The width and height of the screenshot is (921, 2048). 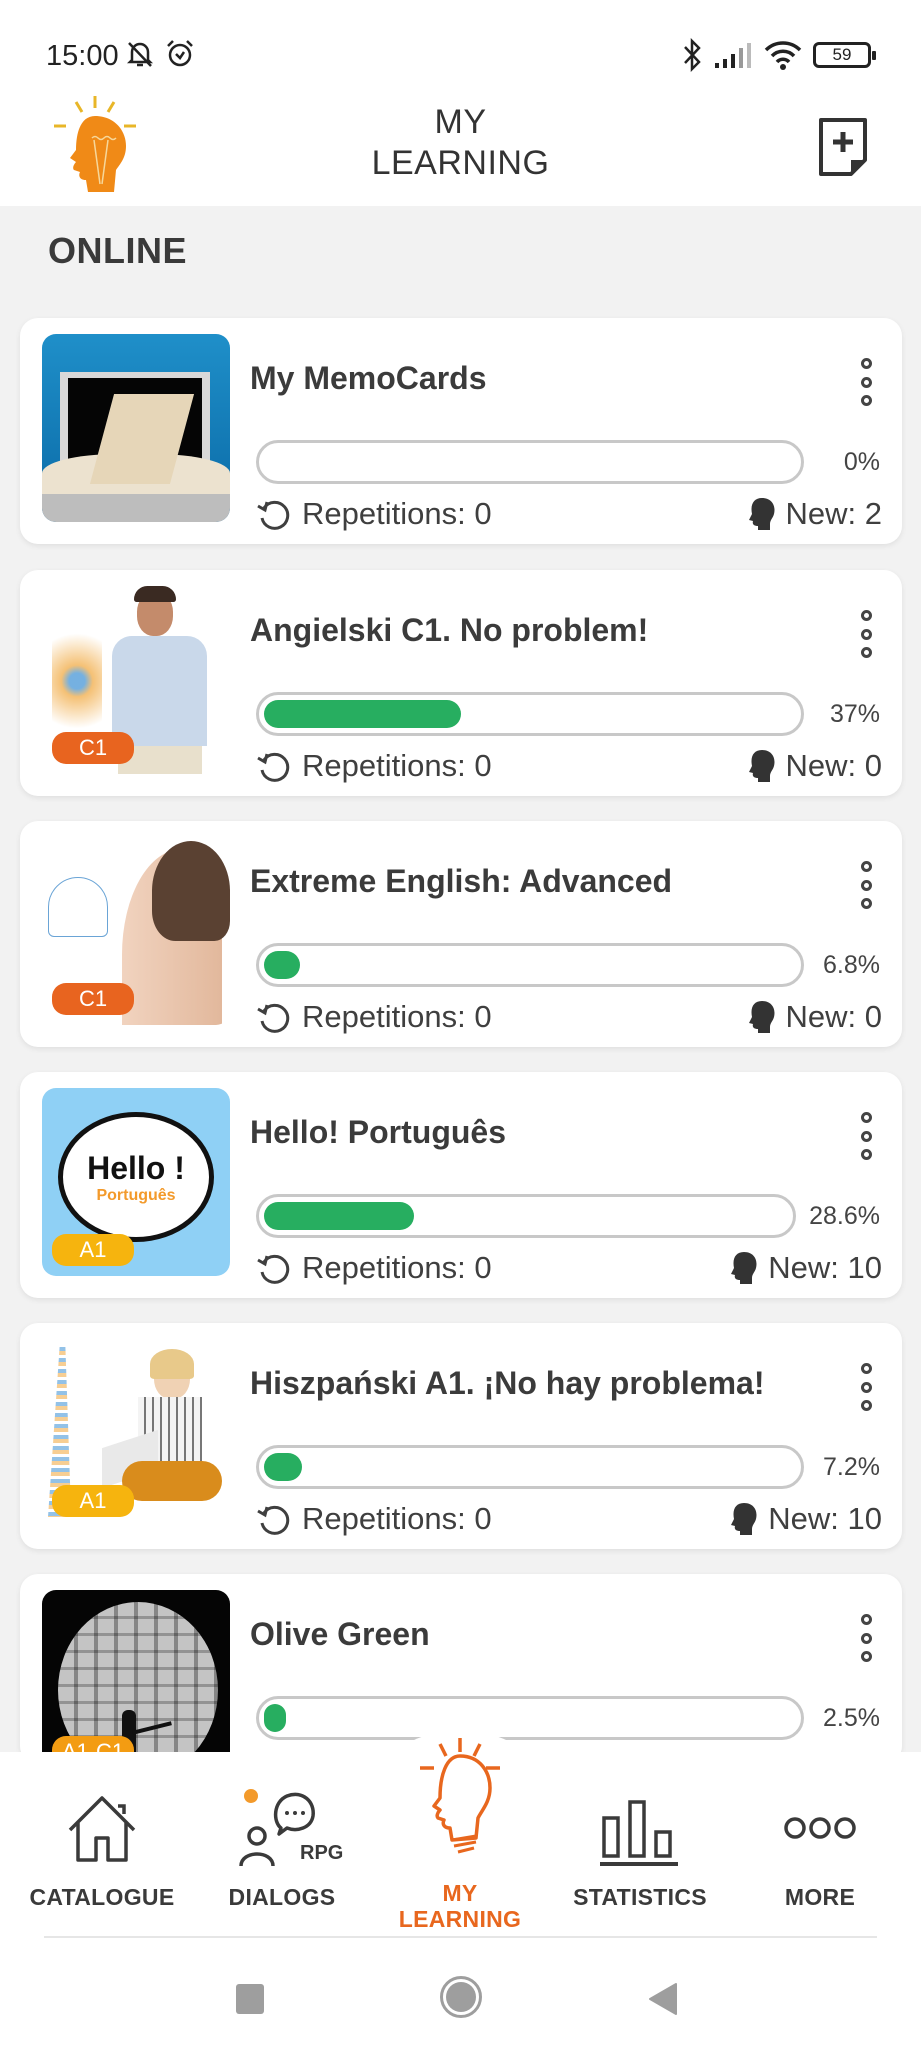 What do you see at coordinates (160, 54) in the screenshot?
I see `status-left-icons` at bounding box center [160, 54].